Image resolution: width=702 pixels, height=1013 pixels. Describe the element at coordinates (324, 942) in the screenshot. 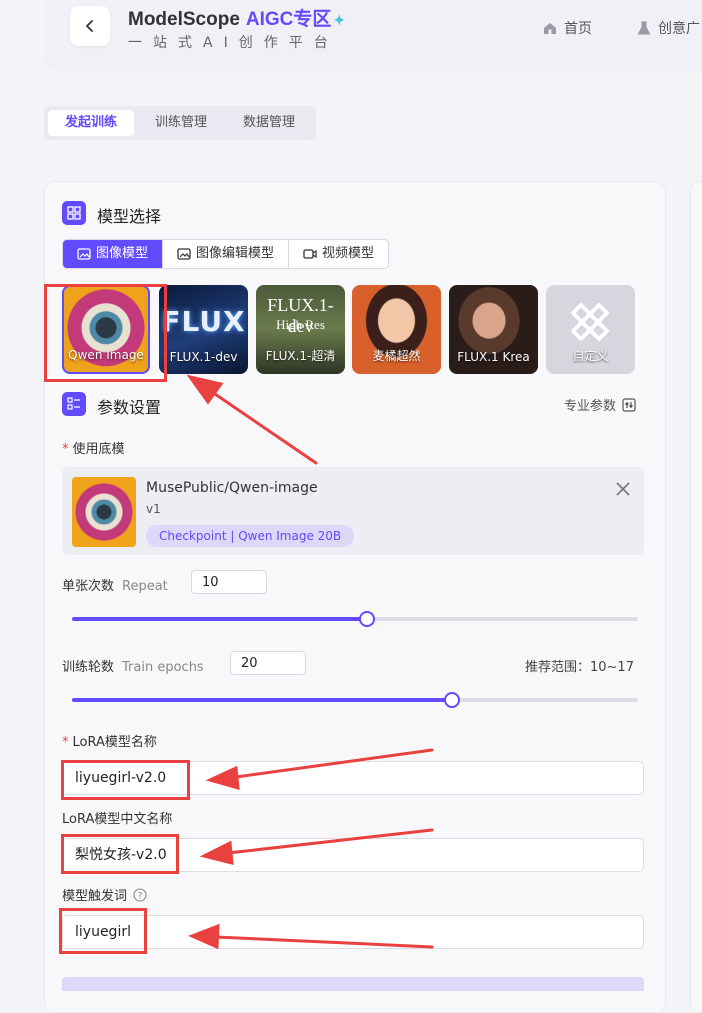

I see `arrow-to-trigger` at that location.